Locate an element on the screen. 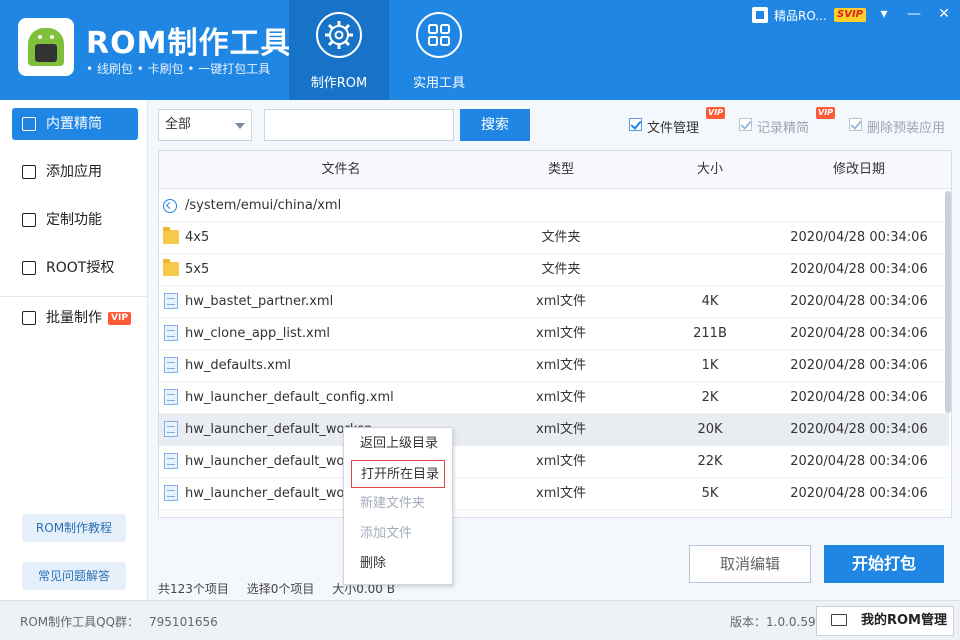  rom-tutorial-link: ROM制作教程 is located at coordinates (74, 528).